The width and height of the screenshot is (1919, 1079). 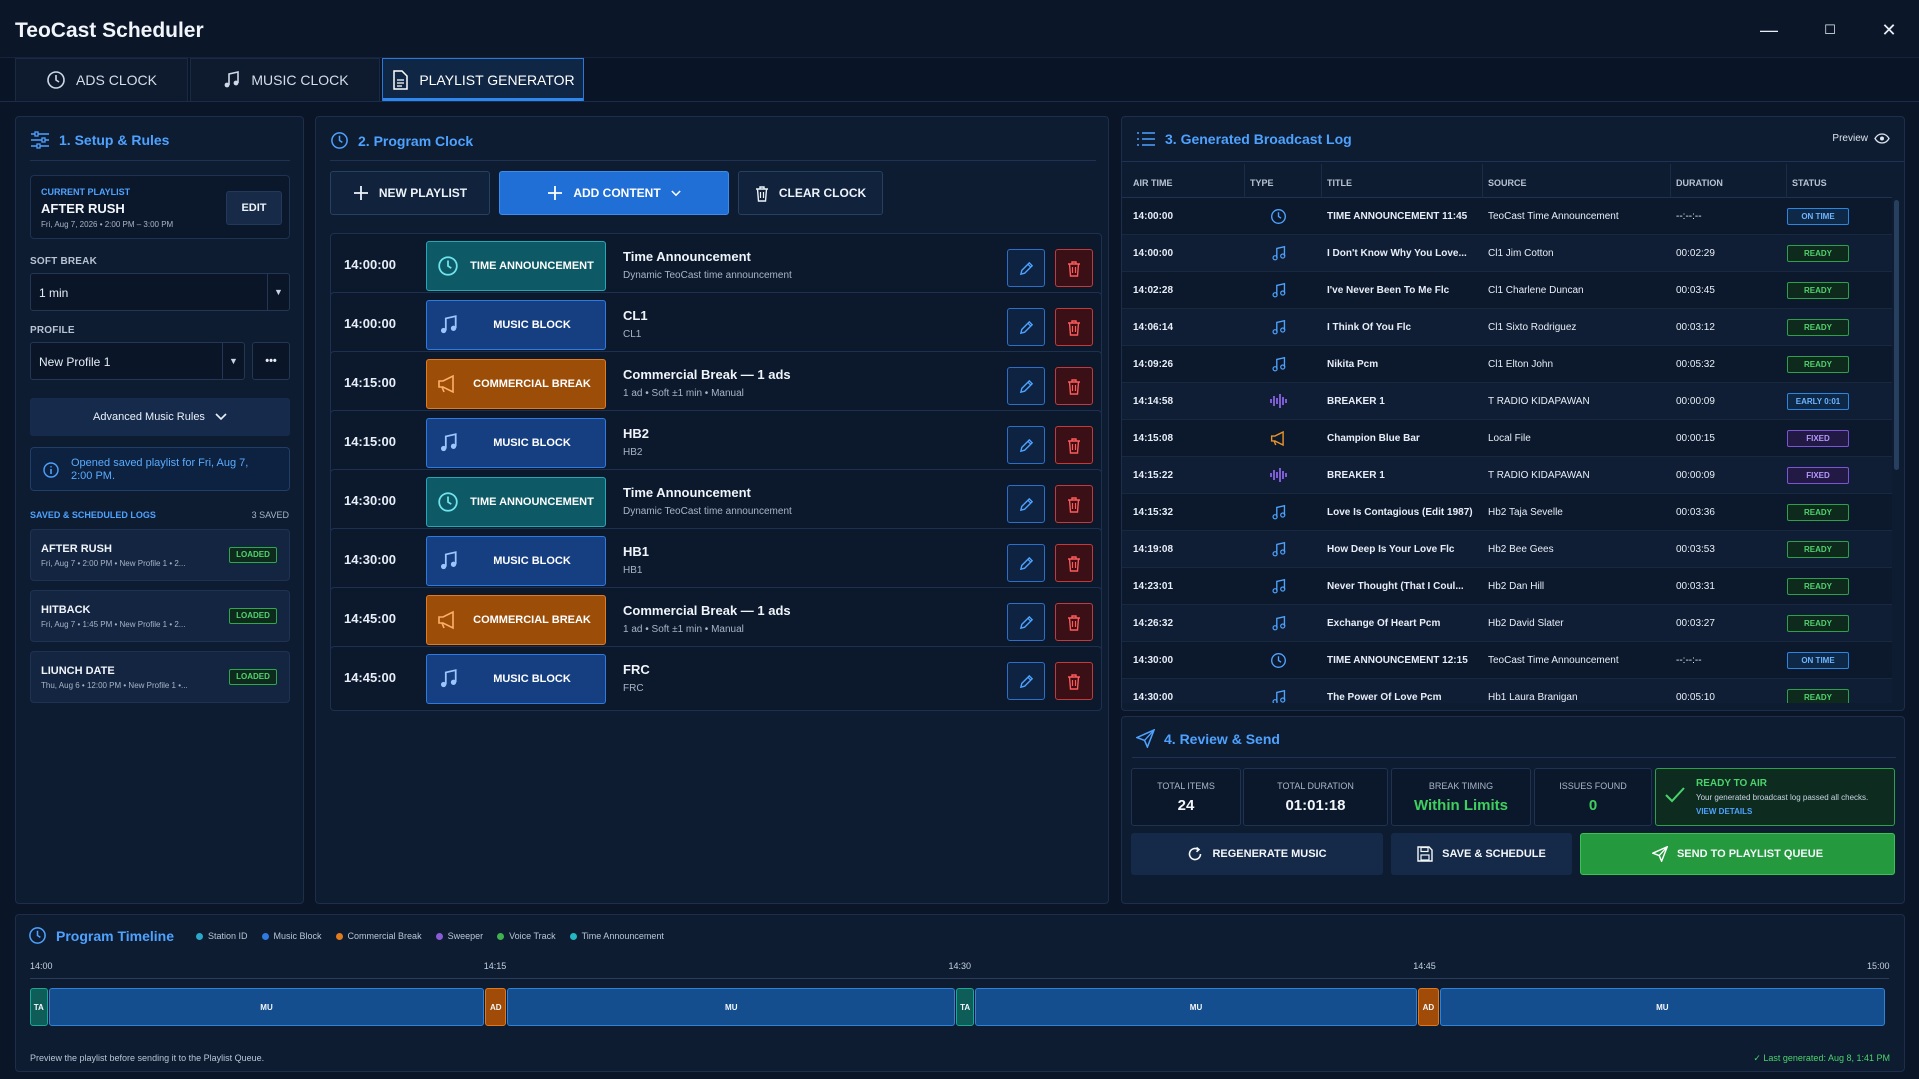 I want to click on music-note-icon, so click(x=1278, y=290).